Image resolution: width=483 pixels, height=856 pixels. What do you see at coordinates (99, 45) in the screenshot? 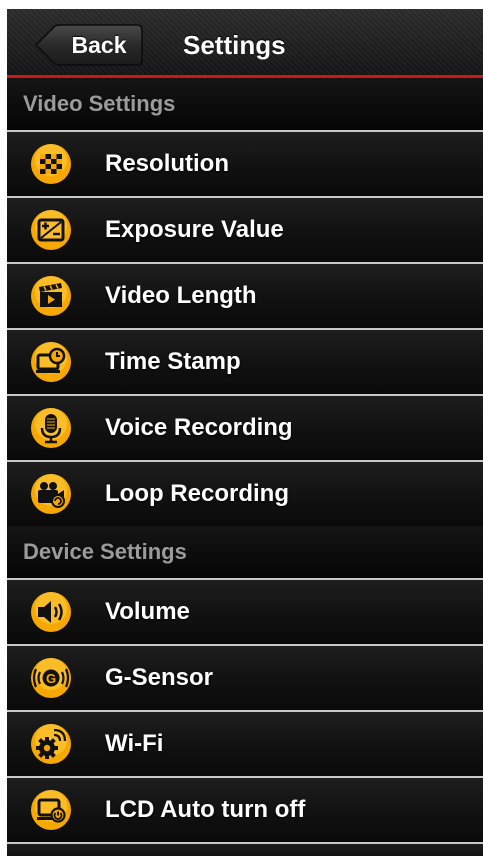
I see `back-button-label: Back` at bounding box center [99, 45].